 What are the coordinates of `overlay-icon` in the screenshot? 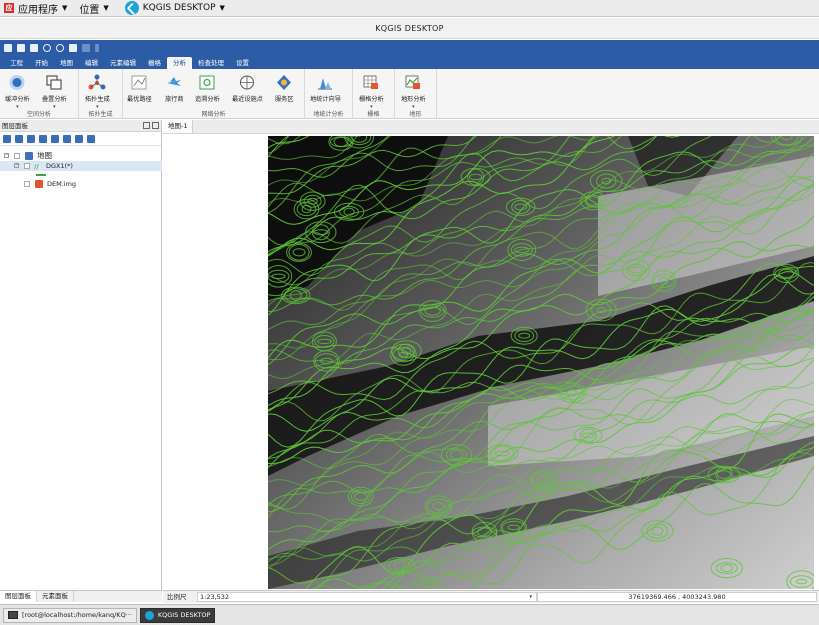 It's located at (54, 82).